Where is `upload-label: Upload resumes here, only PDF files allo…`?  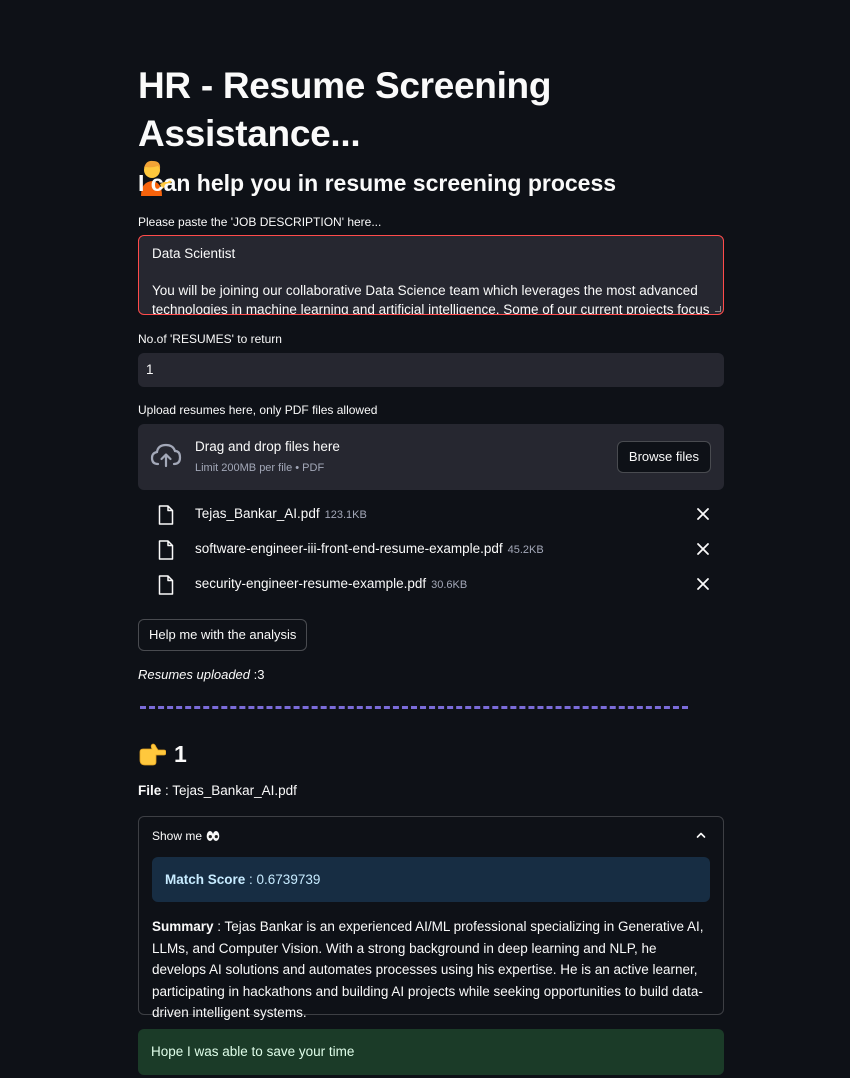 upload-label: Upload resumes here, only PDF files allo… is located at coordinates (258, 410).